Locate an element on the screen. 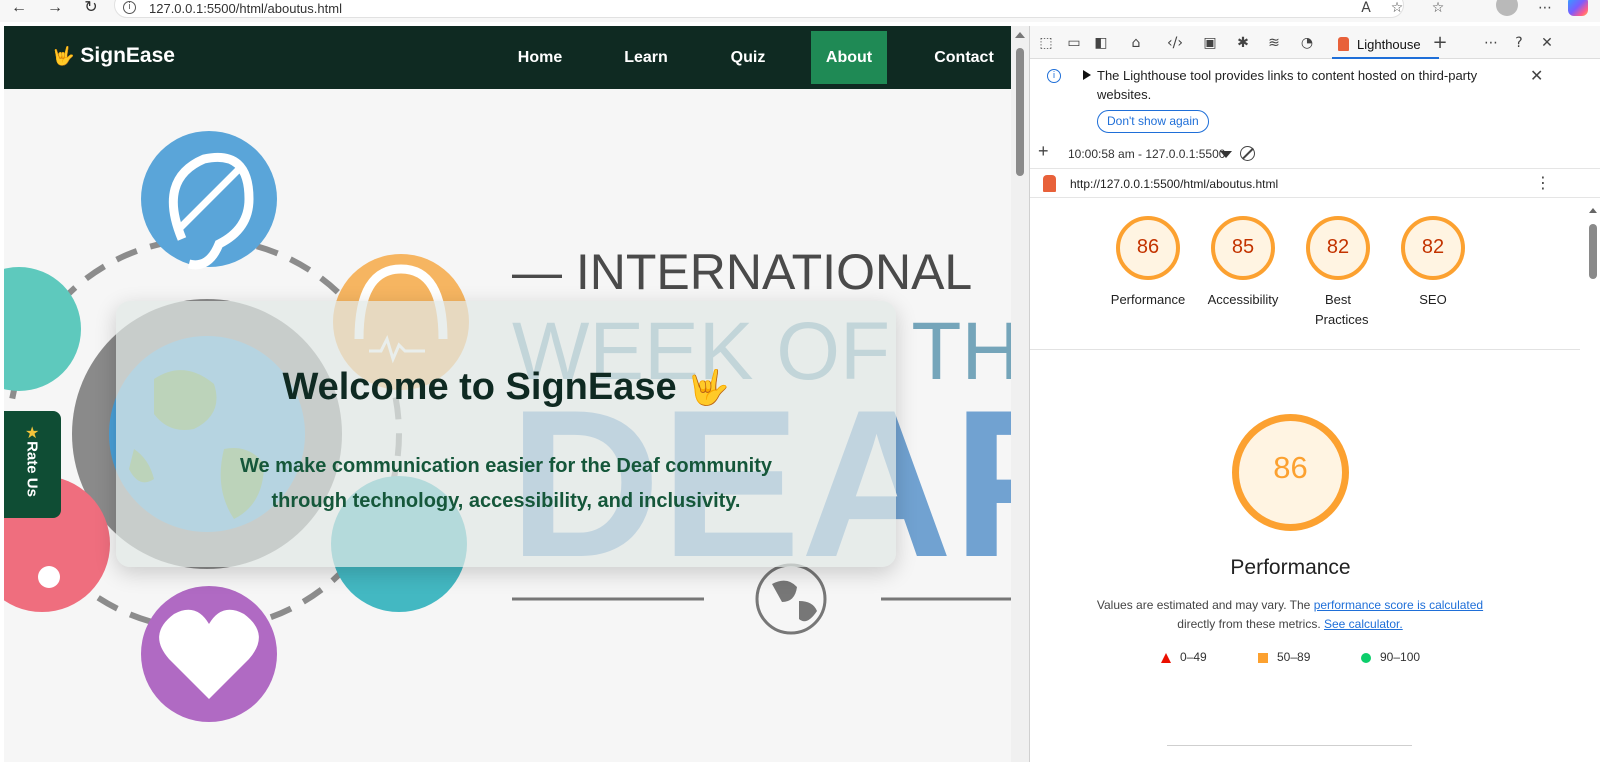 The height and width of the screenshot is (762, 1600). welcome-title-text: Welcome to SignEase is located at coordinates (479, 387).